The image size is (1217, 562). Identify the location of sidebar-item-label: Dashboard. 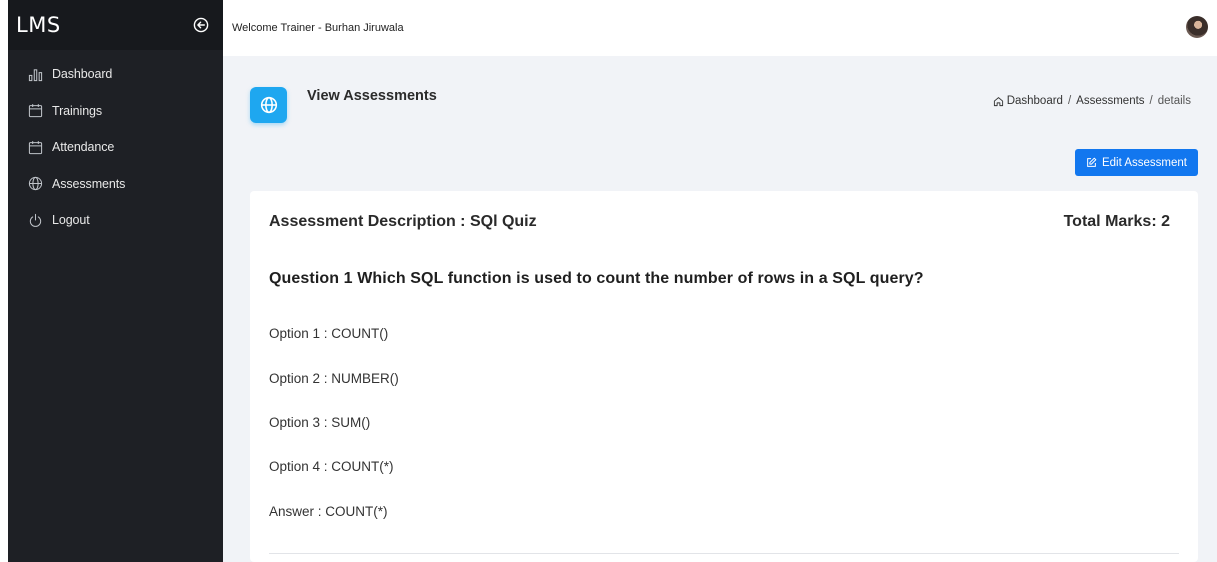
(82, 74).